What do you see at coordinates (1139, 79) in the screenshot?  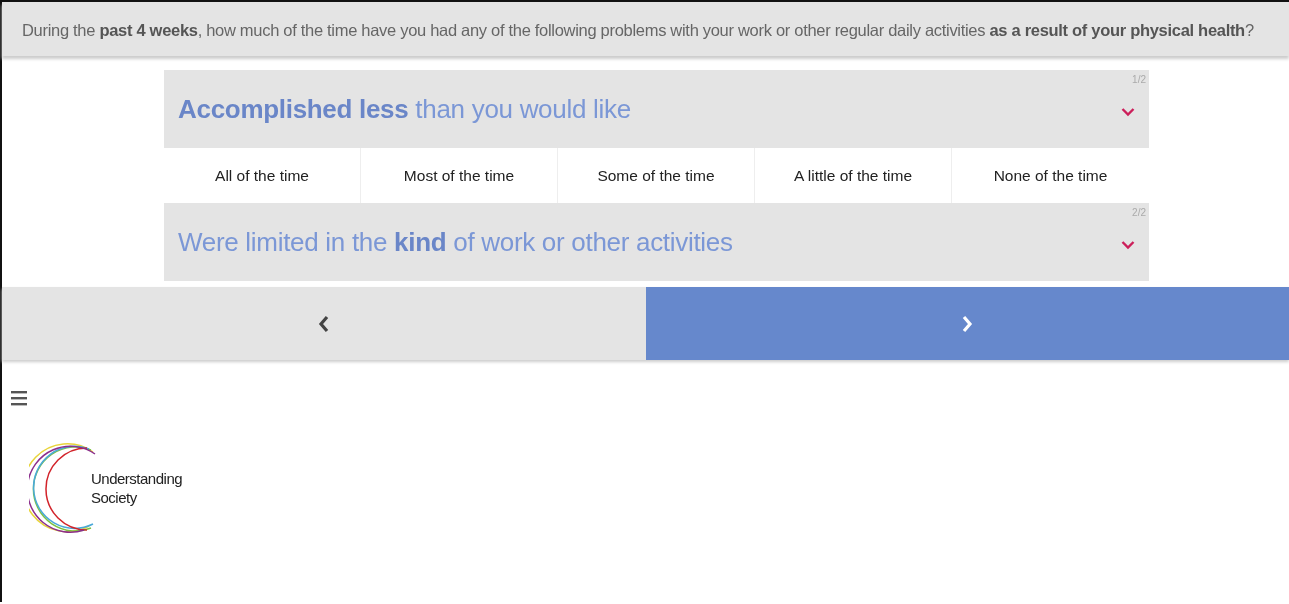 I see `item-counter: 1/2` at bounding box center [1139, 79].